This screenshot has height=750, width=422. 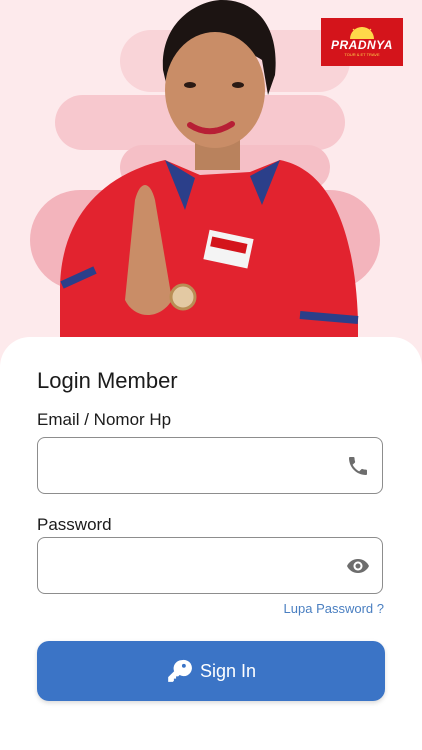 What do you see at coordinates (362, 32) in the screenshot?
I see `sun-icon` at bounding box center [362, 32].